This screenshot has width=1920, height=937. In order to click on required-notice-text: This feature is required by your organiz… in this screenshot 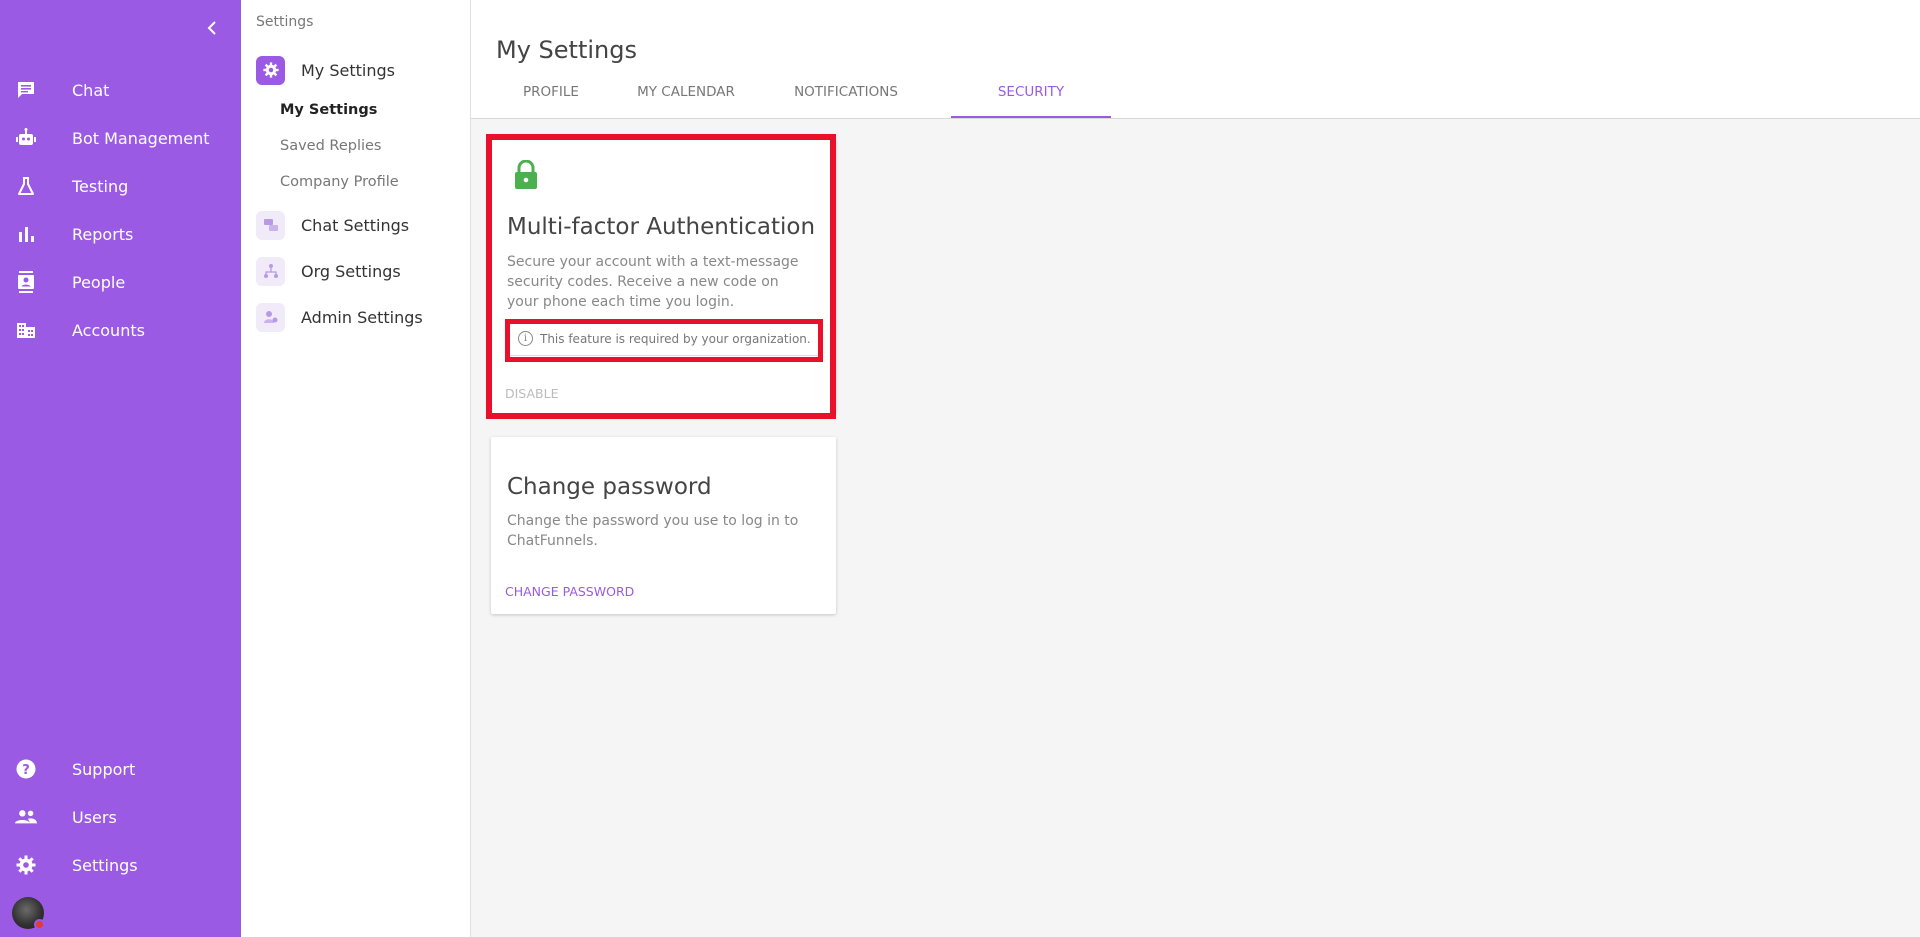, I will do `click(675, 338)`.